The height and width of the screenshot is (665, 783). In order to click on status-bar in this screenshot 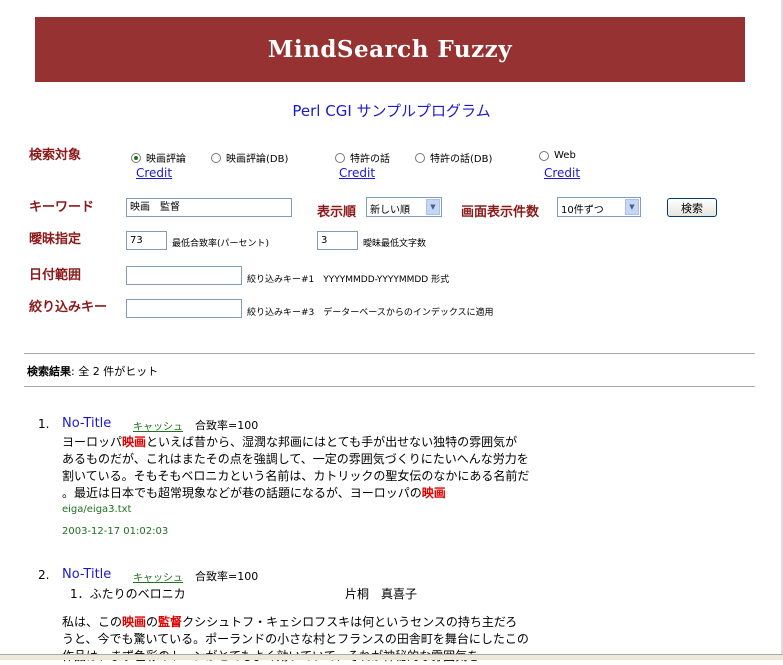, I will do `click(391, 657)`.